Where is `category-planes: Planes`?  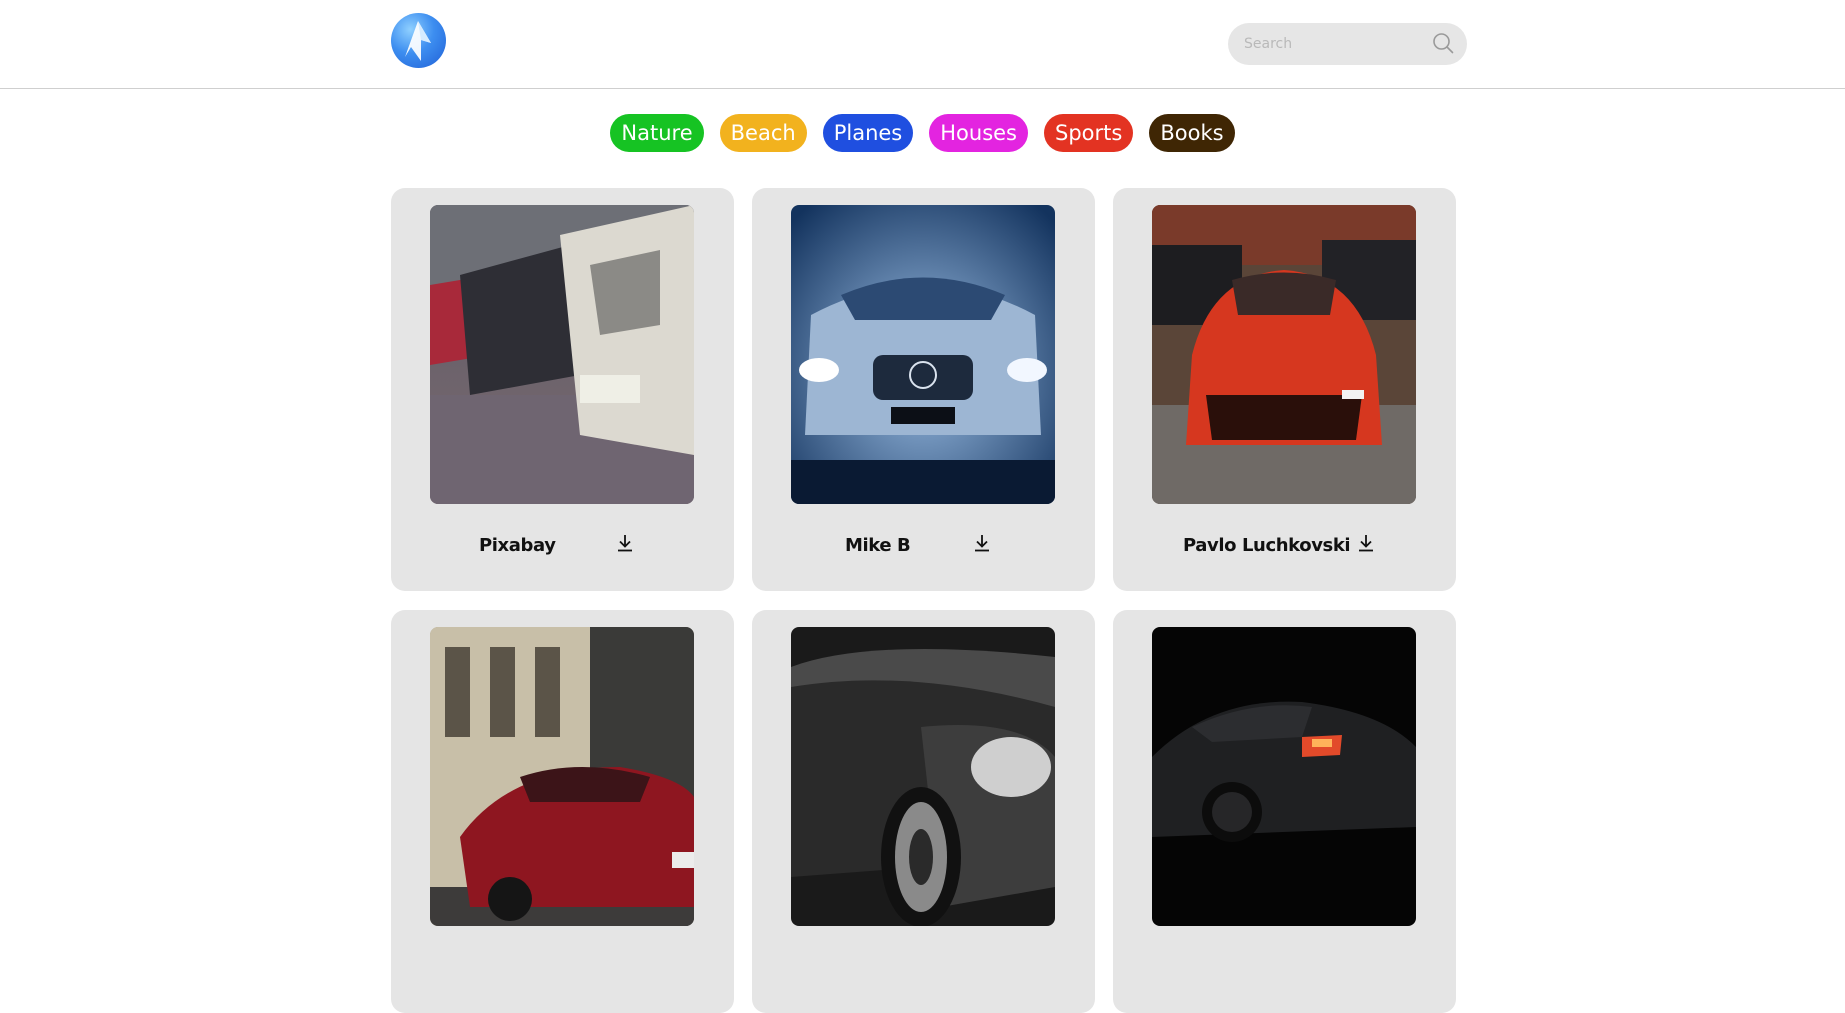 category-planes: Planes is located at coordinates (868, 133).